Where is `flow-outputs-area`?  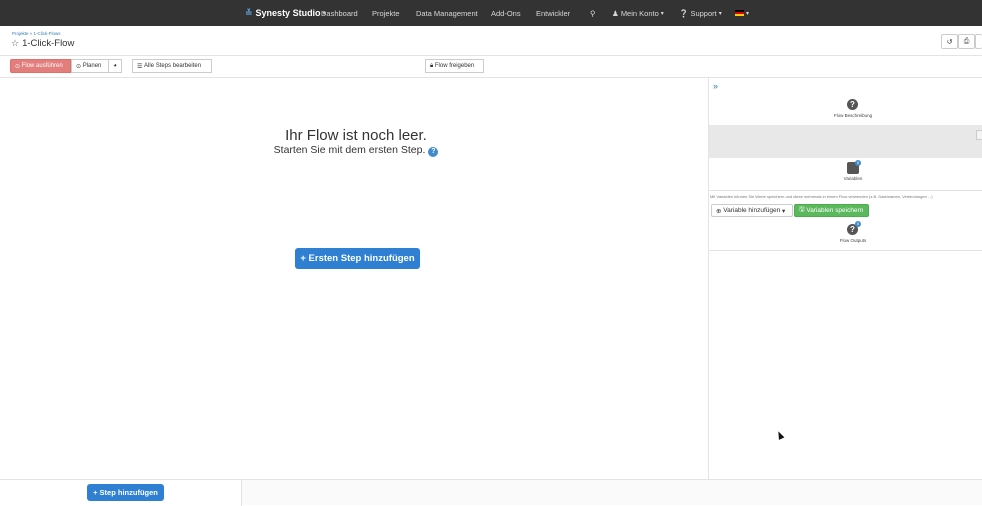 flow-outputs-area is located at coordinates (845, 364).